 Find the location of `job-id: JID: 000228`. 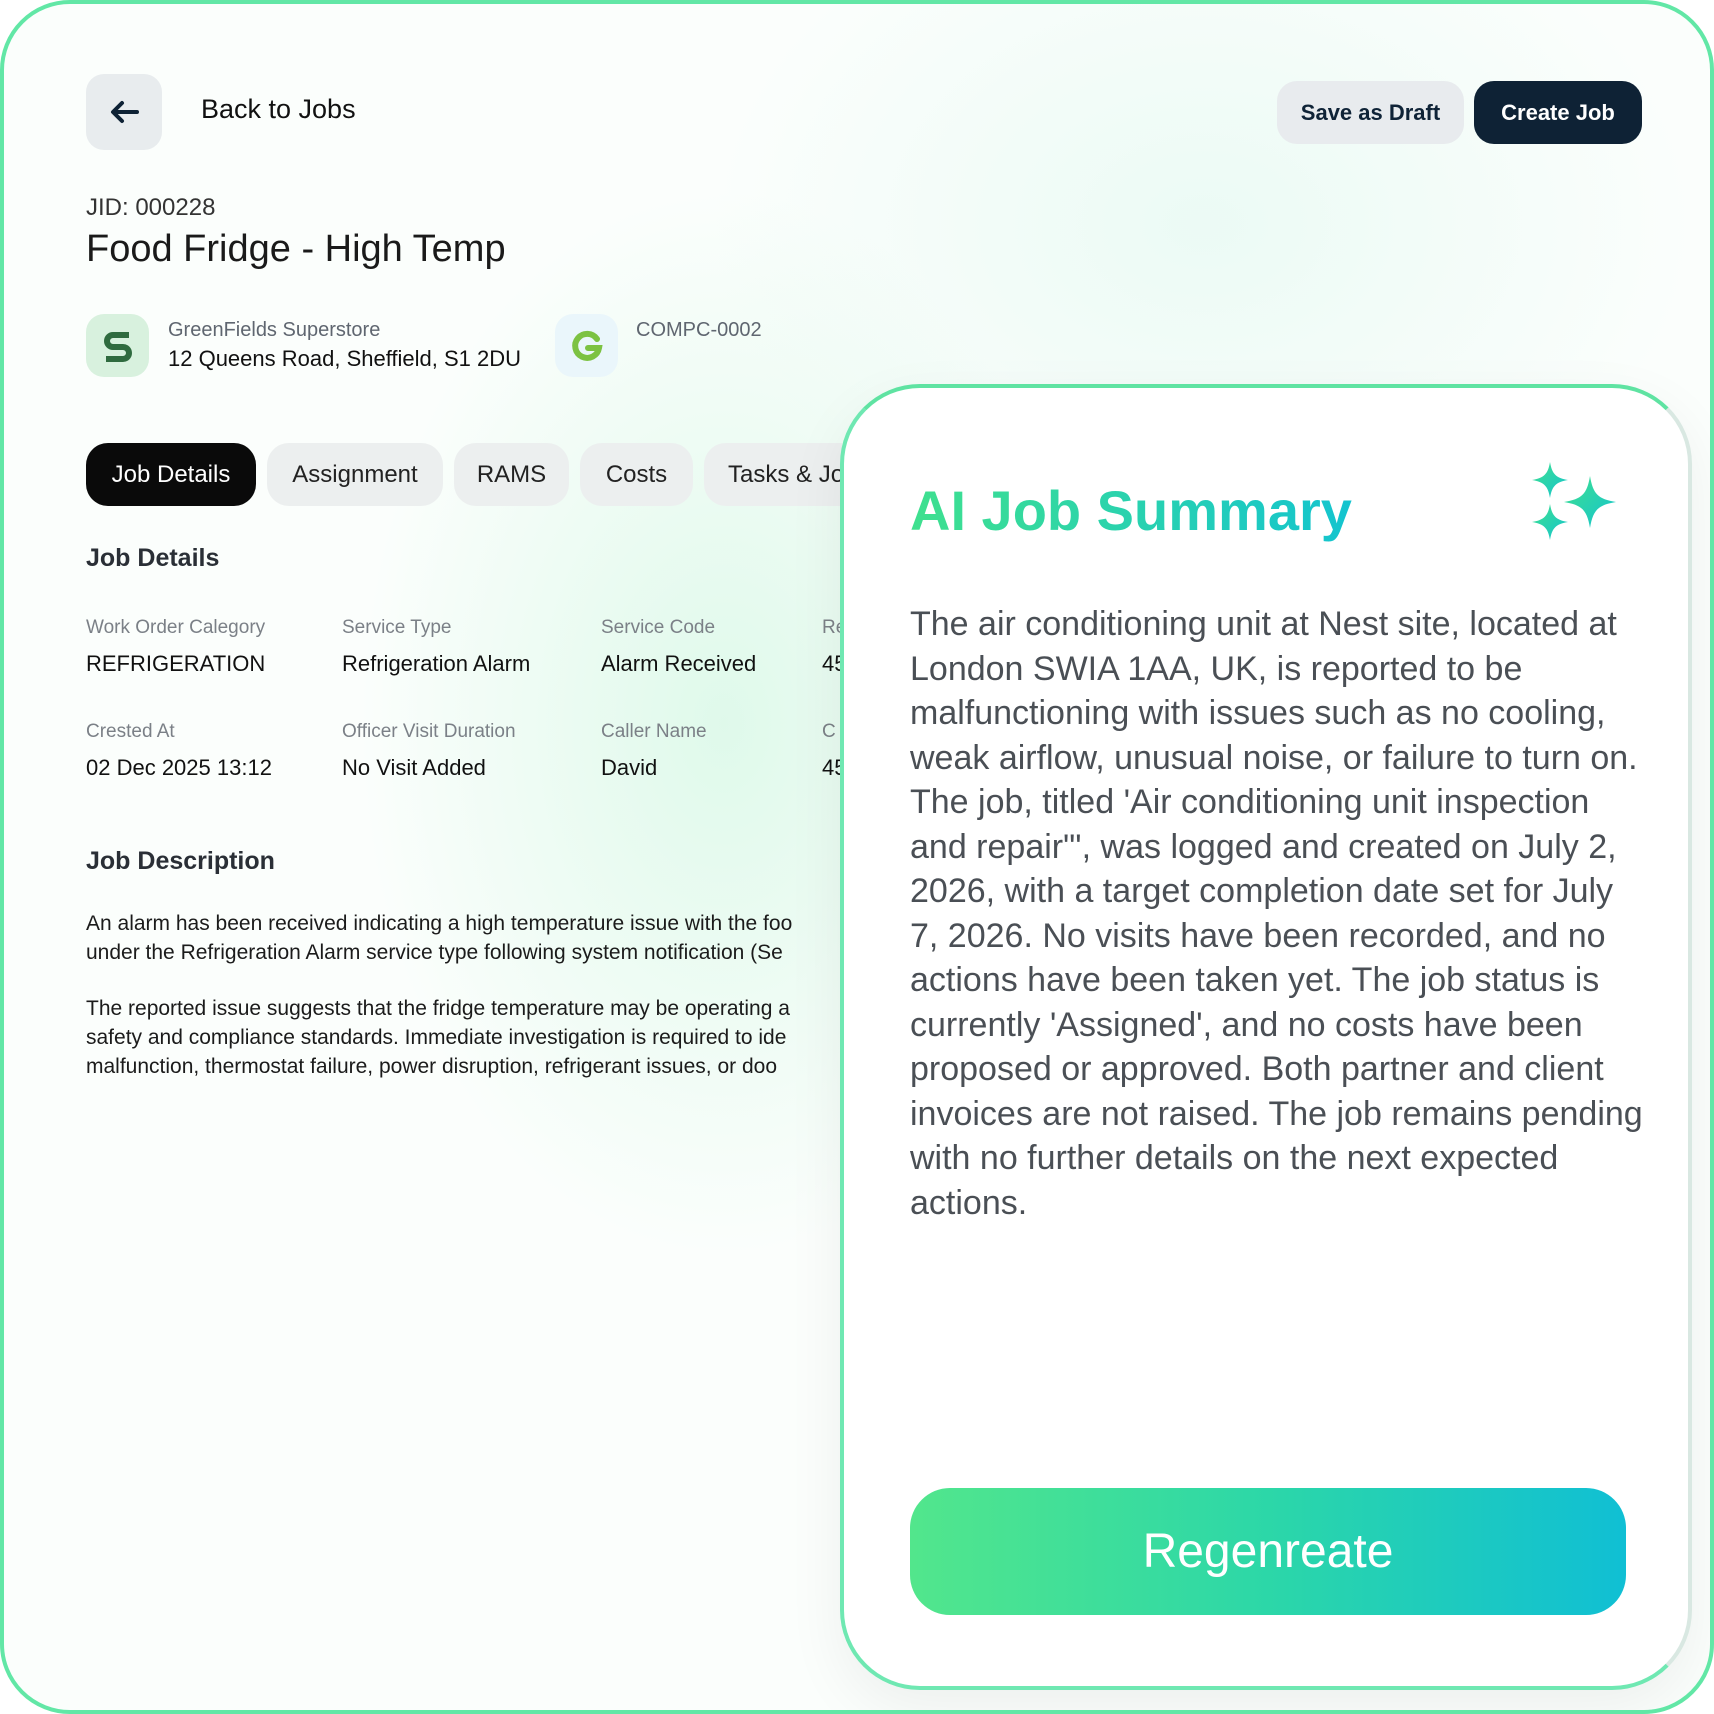

job-id: JID: 000228 is located at coordinates (151, 207).